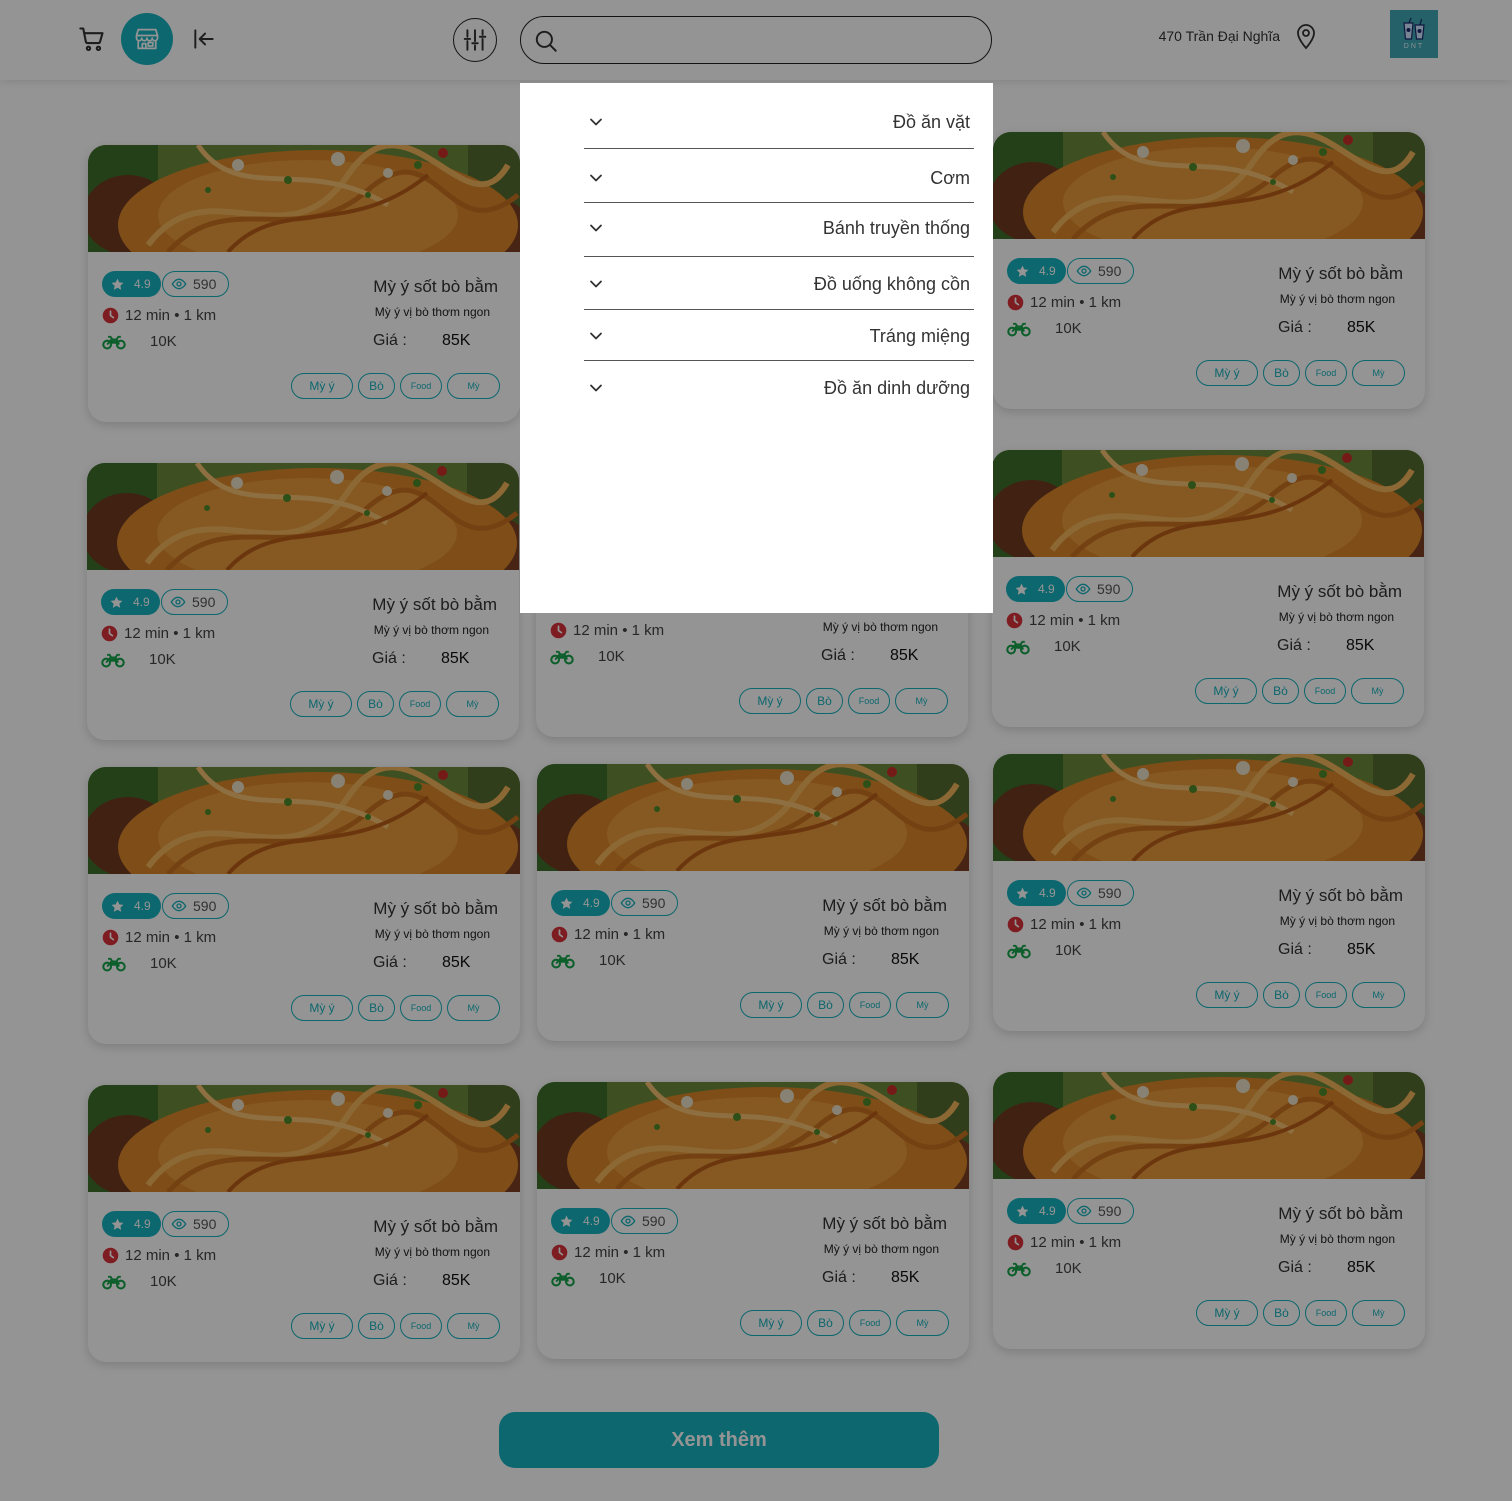 The image size is (1512, 1501). I want to click on category-label: Cơm, so click(950, 177).